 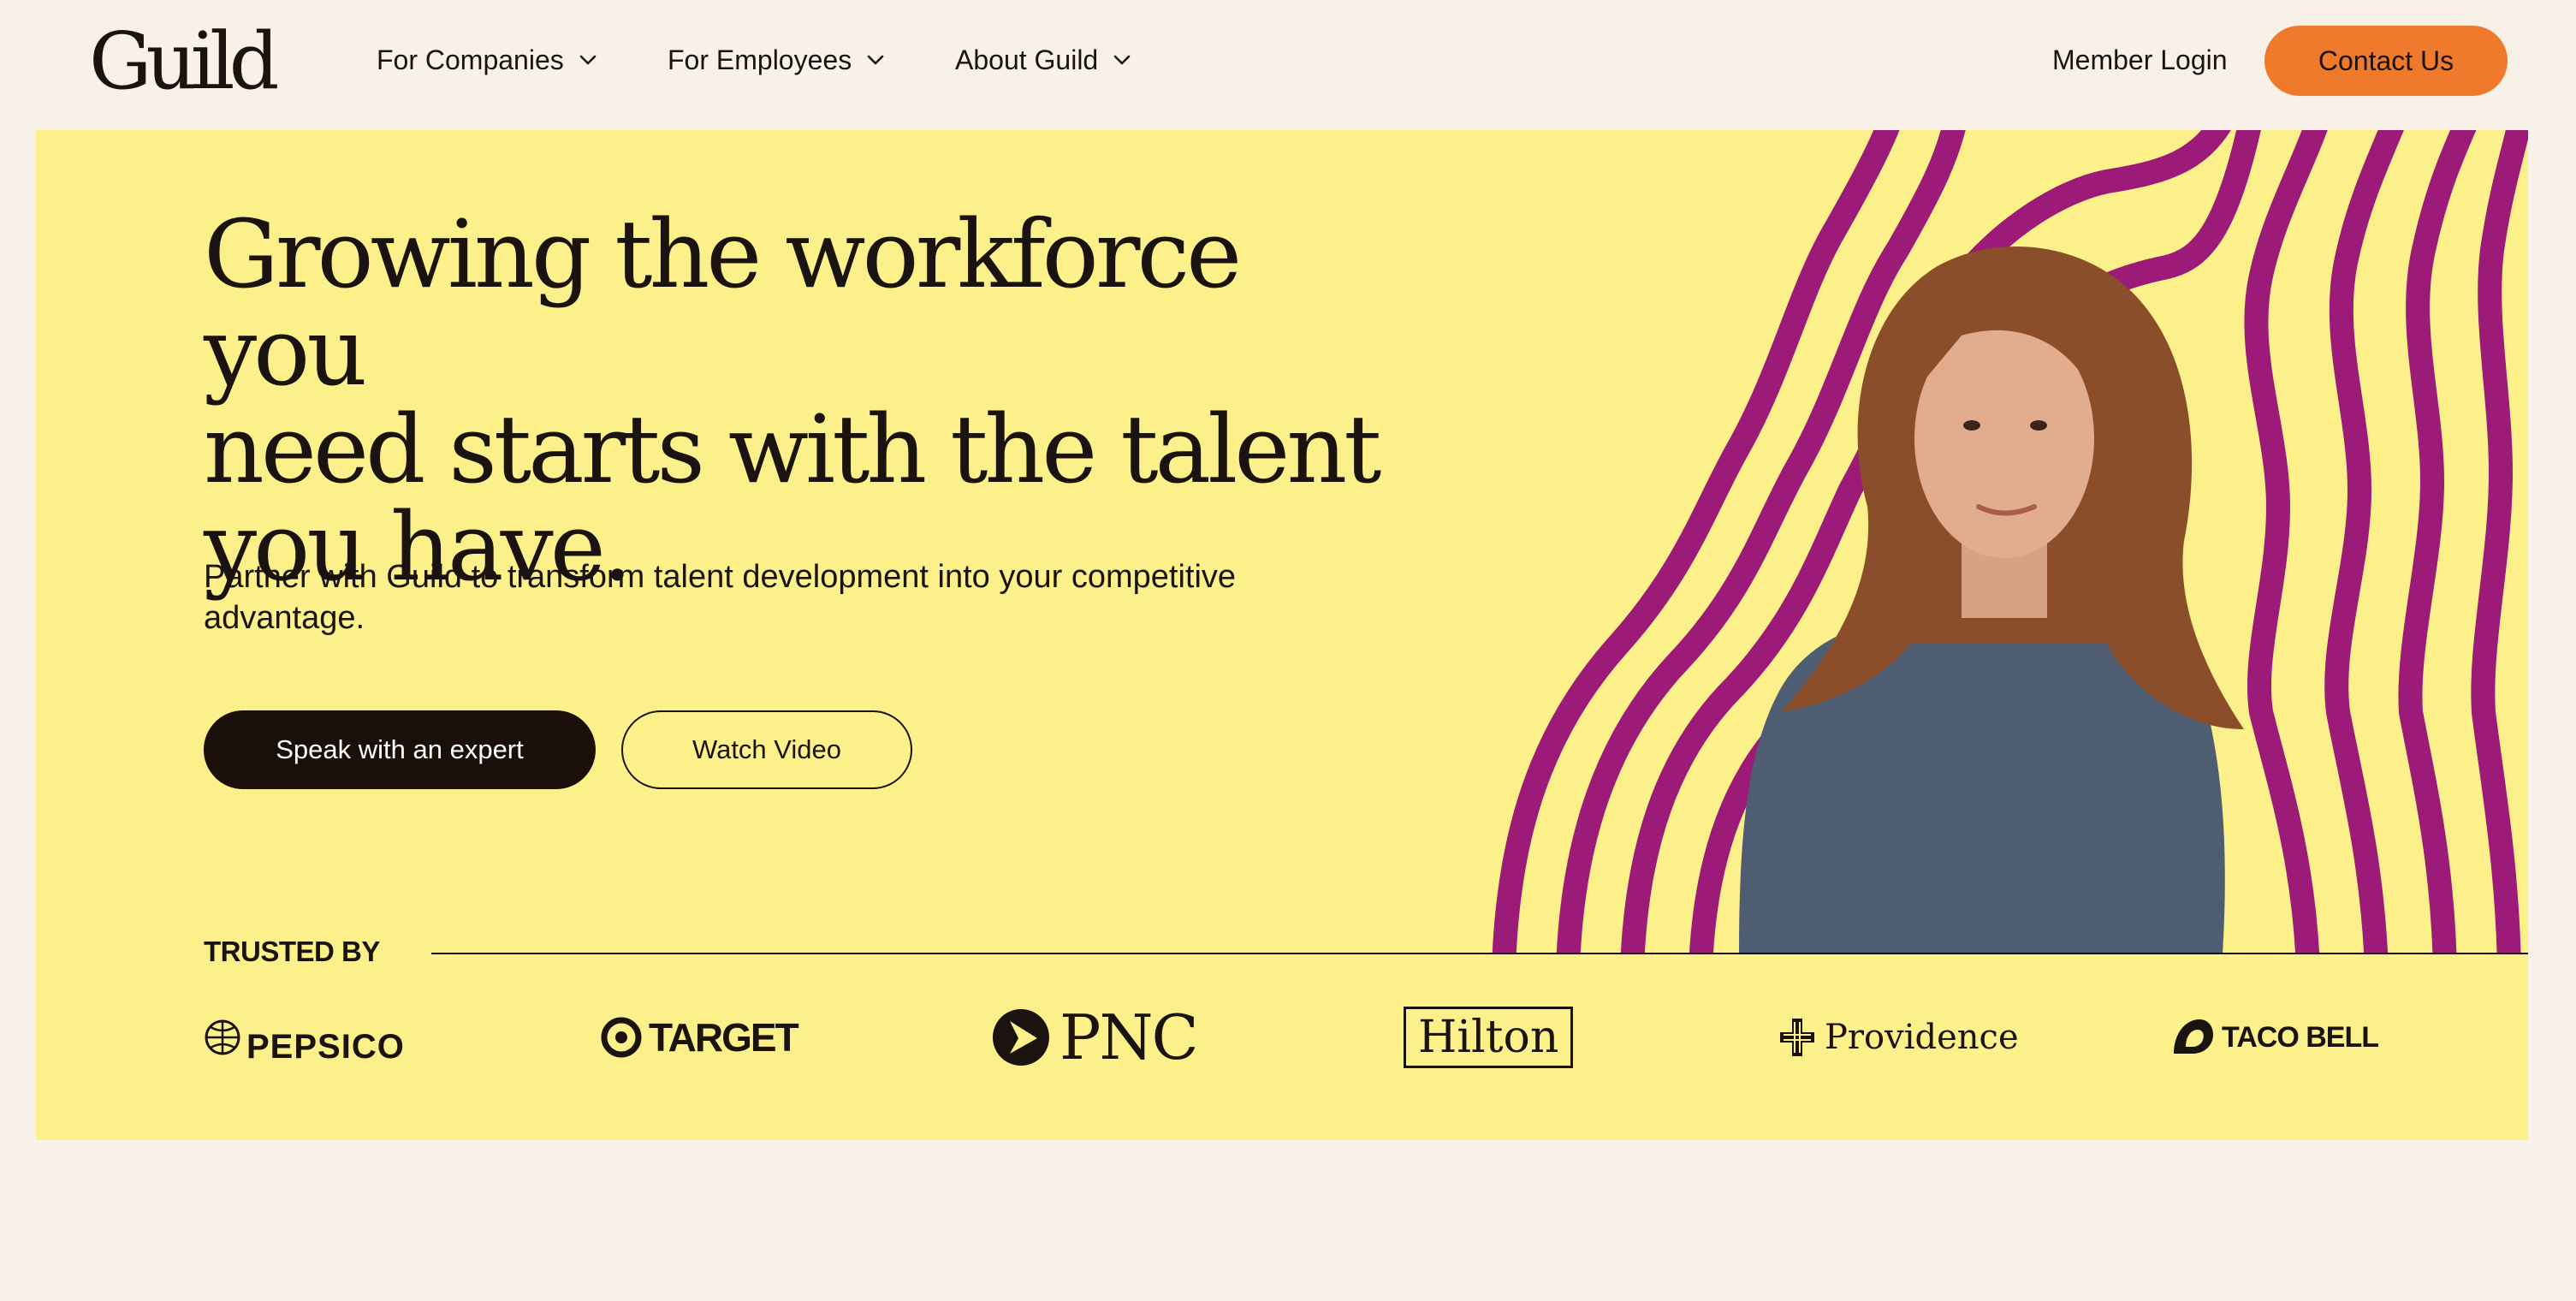 I want to click on target-logo: TARGET, so click(x=700, y=1037).